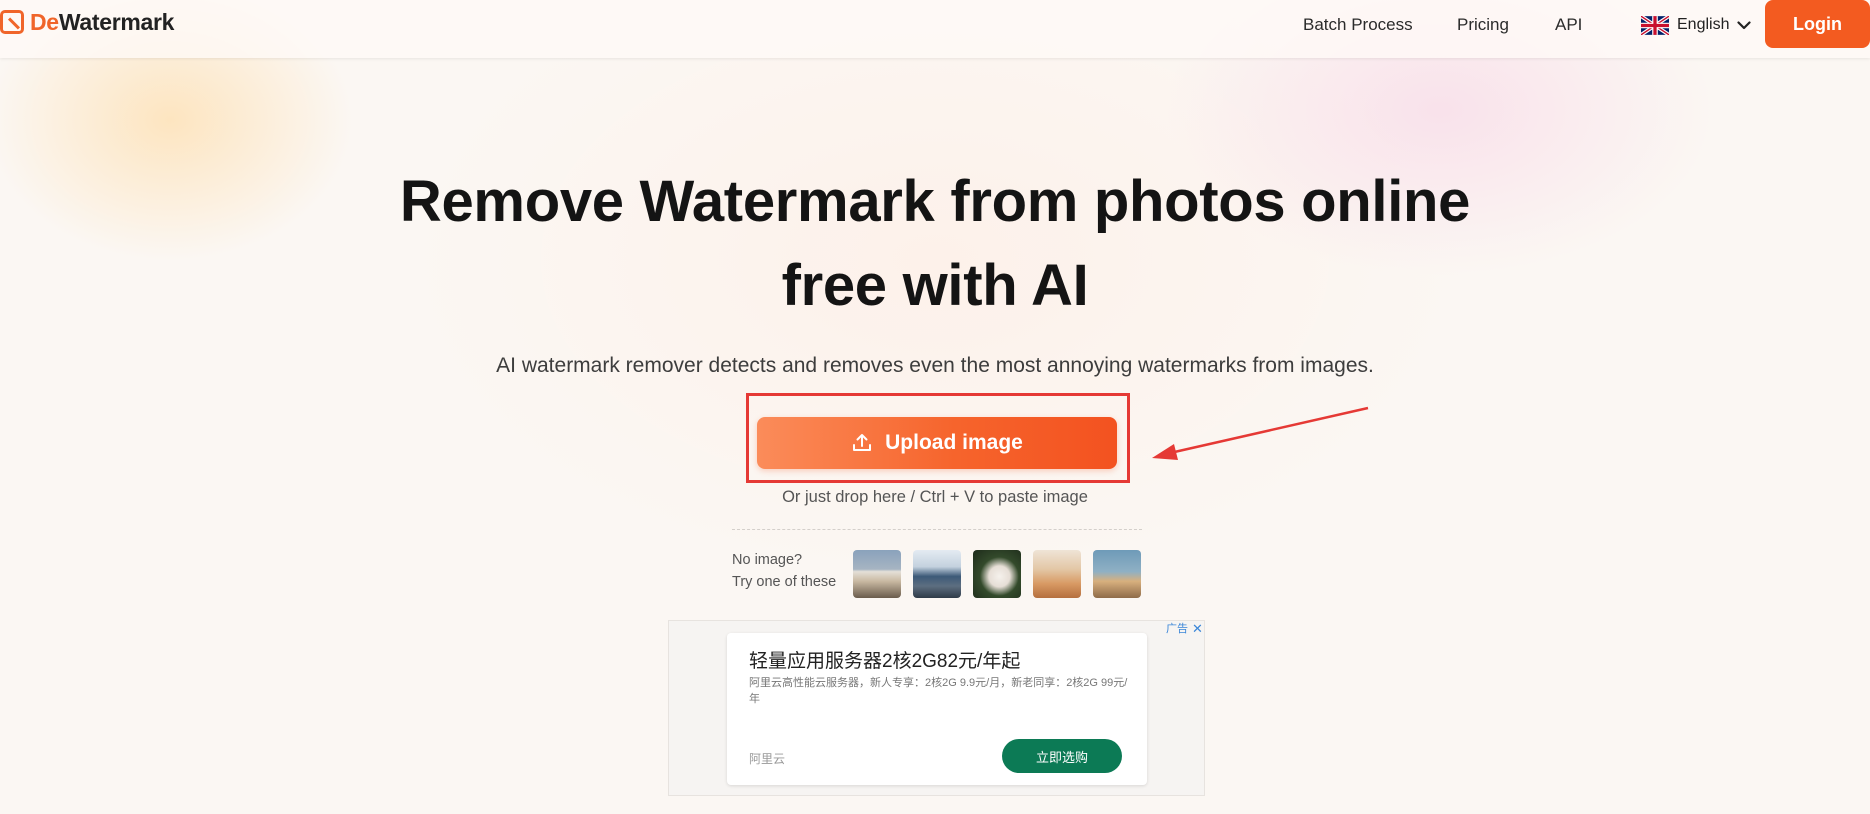 This screenshot has width=1870, height=814. I want to click on nav-api: API, so click(1568, 25).